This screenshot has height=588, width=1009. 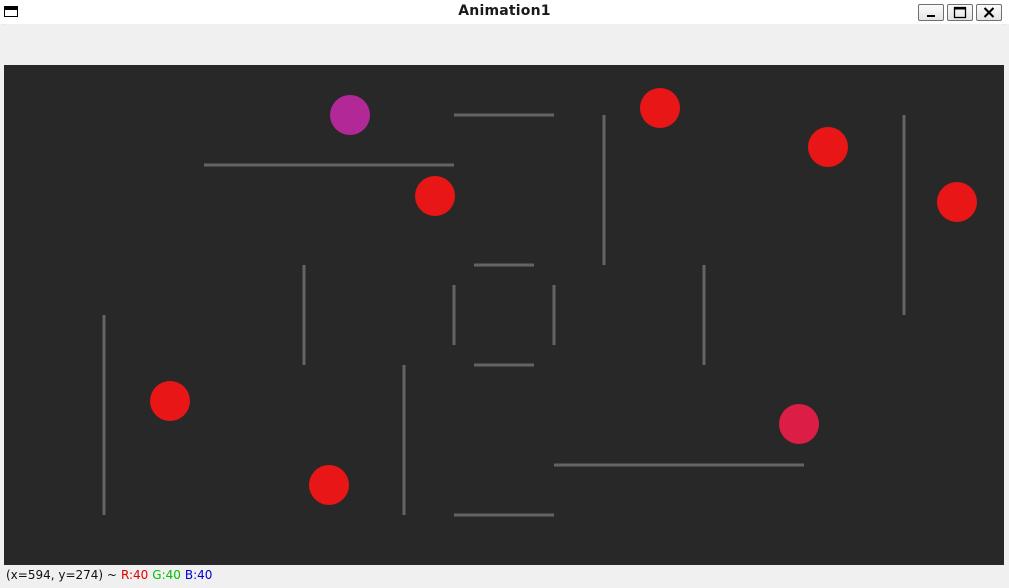 I want to click on status-coordinates: (x=594, y=274) ~, so click(x=61, y=575).